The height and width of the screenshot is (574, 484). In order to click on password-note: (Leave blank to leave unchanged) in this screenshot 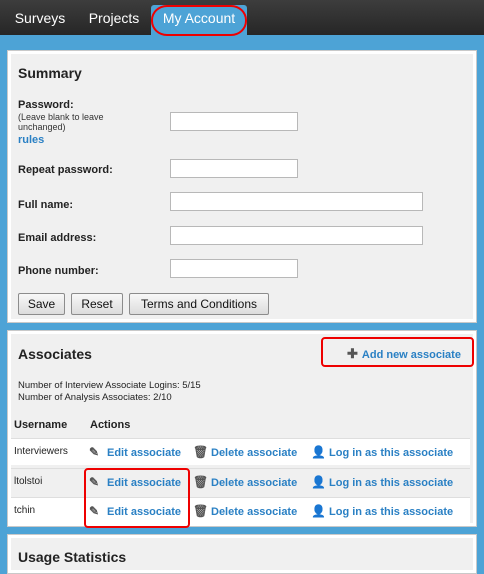, I will do `click(61, 122)`.